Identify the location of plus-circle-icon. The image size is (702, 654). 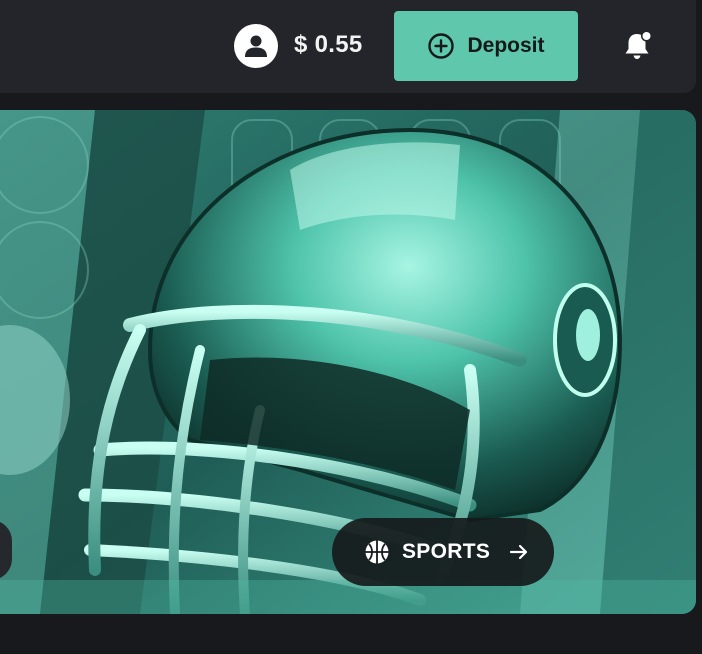
(441, 46).